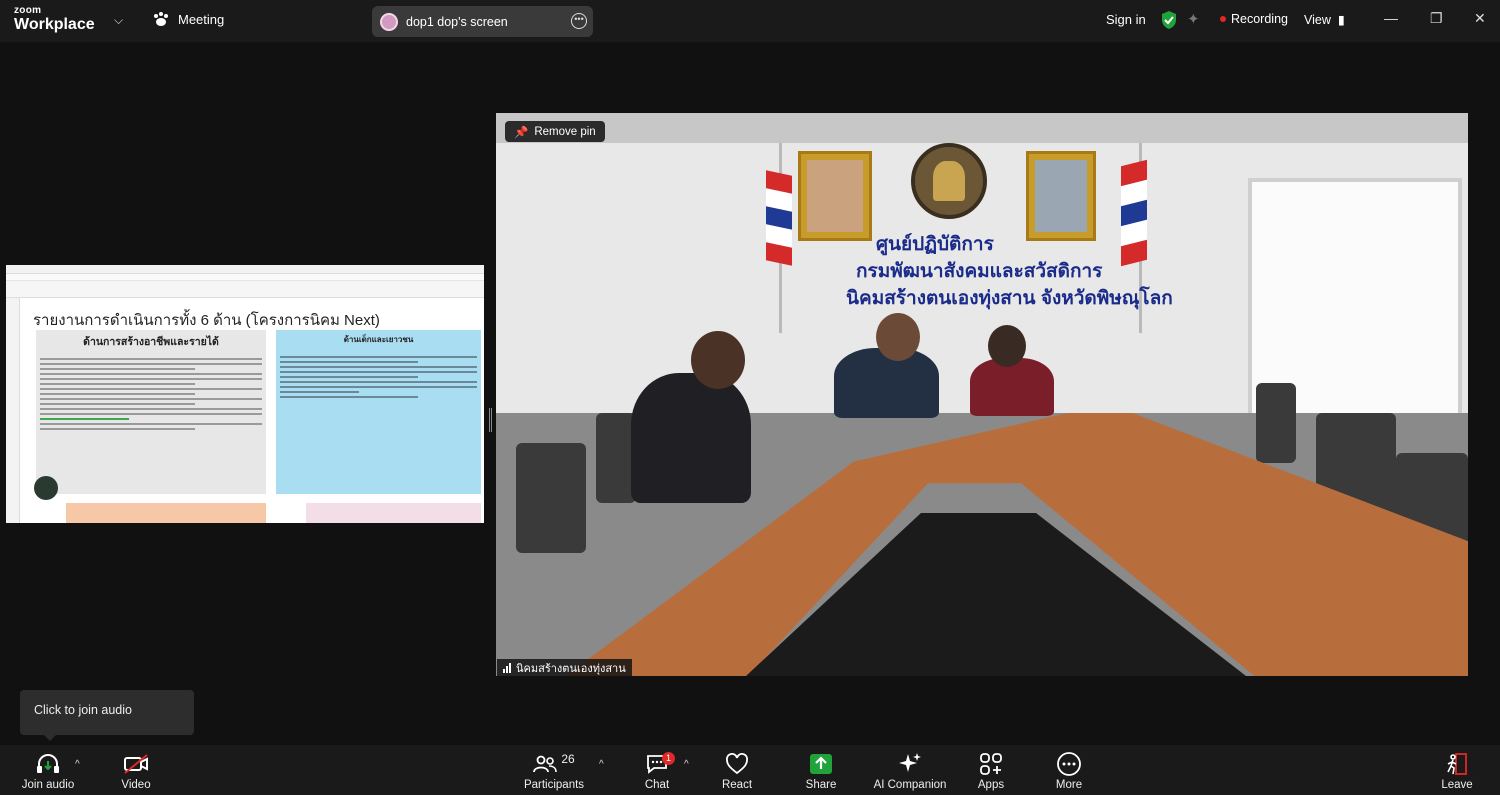  I want to click on minimize-icon: —, so click(1391, 18).